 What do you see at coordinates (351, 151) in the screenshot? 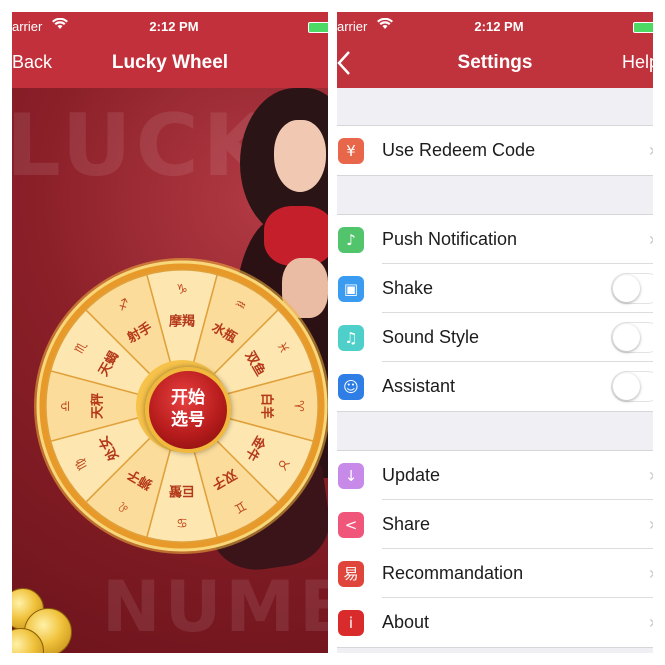
I see `redeem-icon: ¥` at bounding box center [351, 151].